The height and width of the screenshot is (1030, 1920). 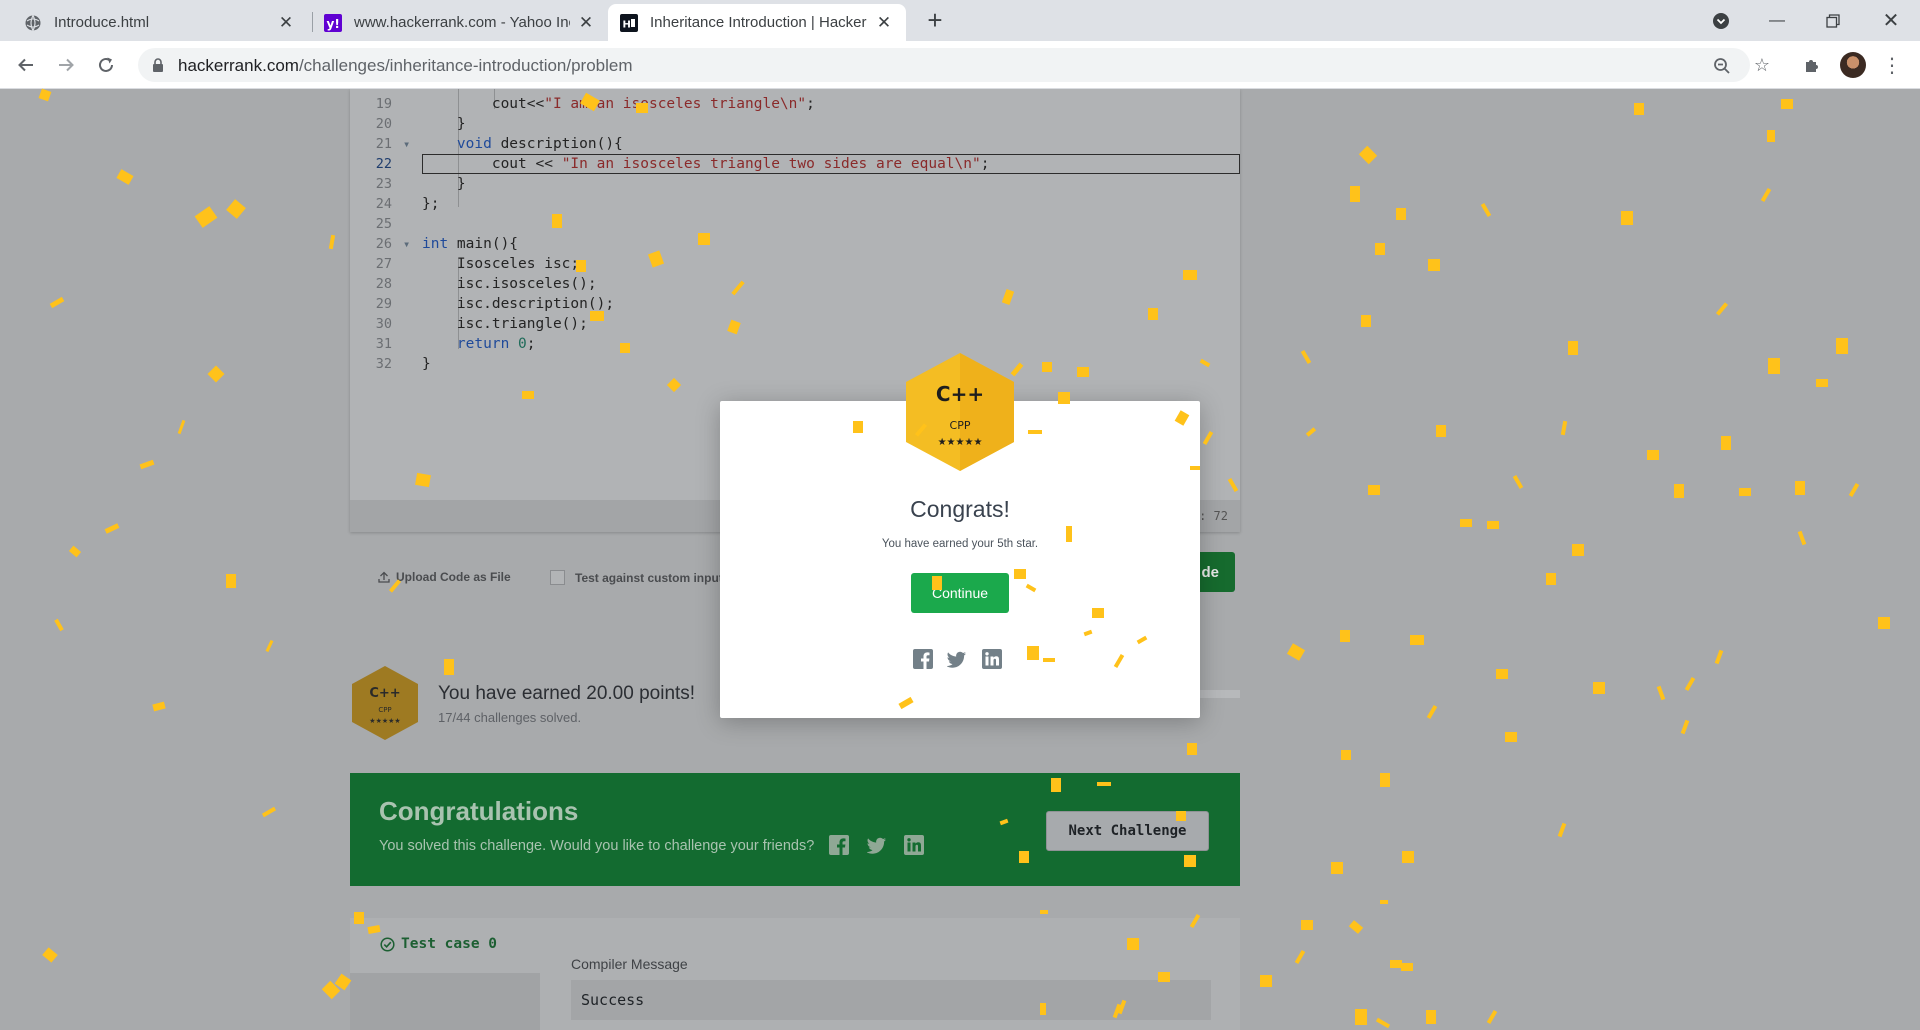 I want to click on avatar, so click(x=1853, y=65).